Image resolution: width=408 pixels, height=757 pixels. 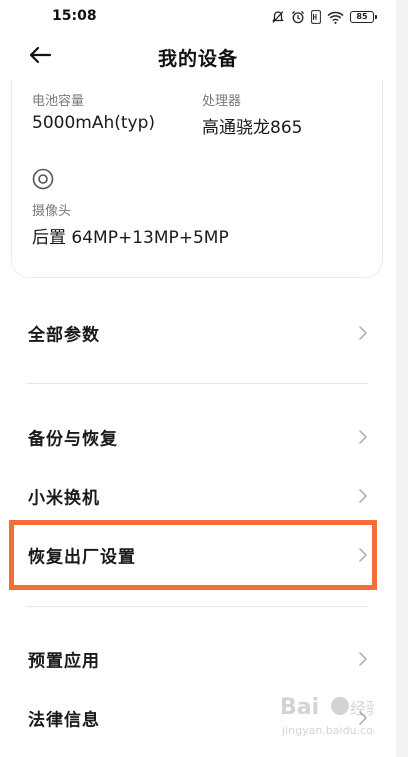 What do you see at coordinates (94, 123) in the screenshot?
I see `battery-value: 5000mAh(typ)` at bounding box center [94, 123].